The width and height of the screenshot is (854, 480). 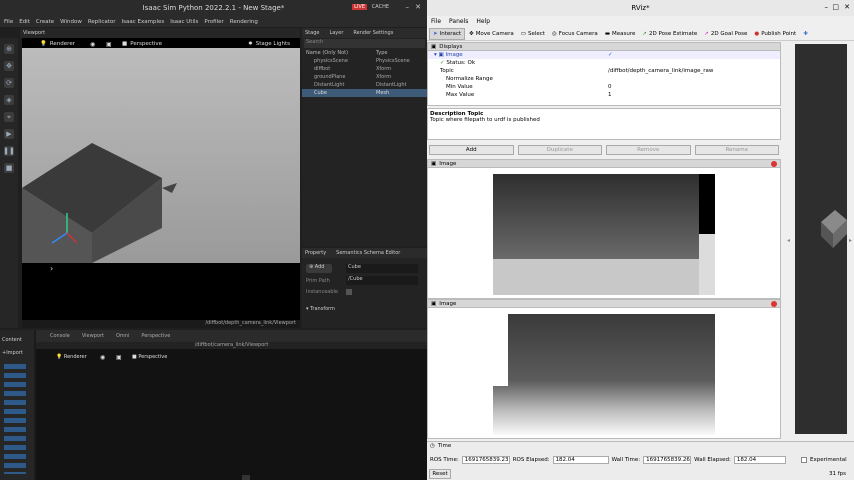 I want to click on menu-rendering: Rendering, so click(x=244, y=22).